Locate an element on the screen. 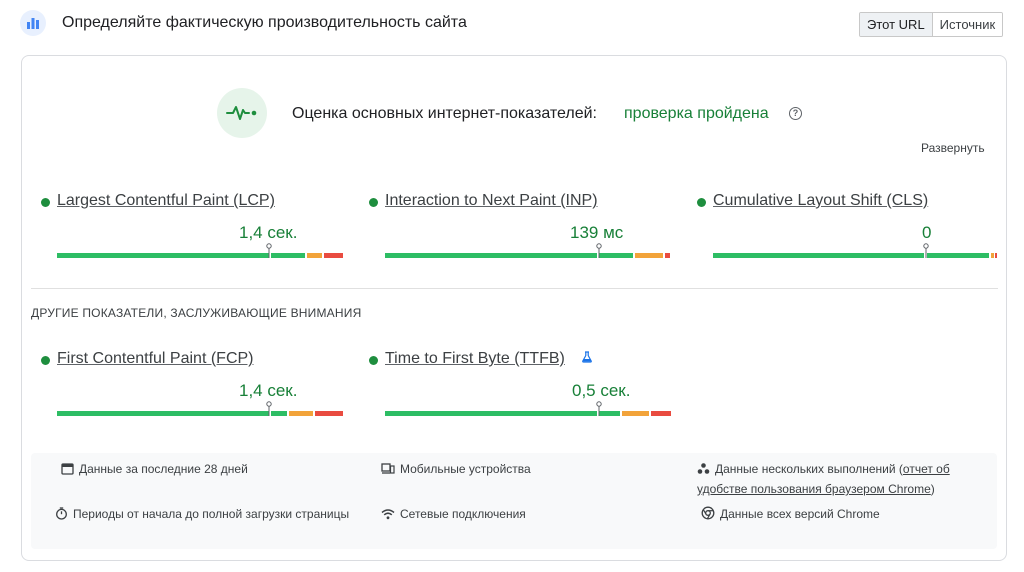 The width and height of the screenshot is (1024, 572). metric-name: Time to First Byte (TTFB) is located at coordinates (475, 359).